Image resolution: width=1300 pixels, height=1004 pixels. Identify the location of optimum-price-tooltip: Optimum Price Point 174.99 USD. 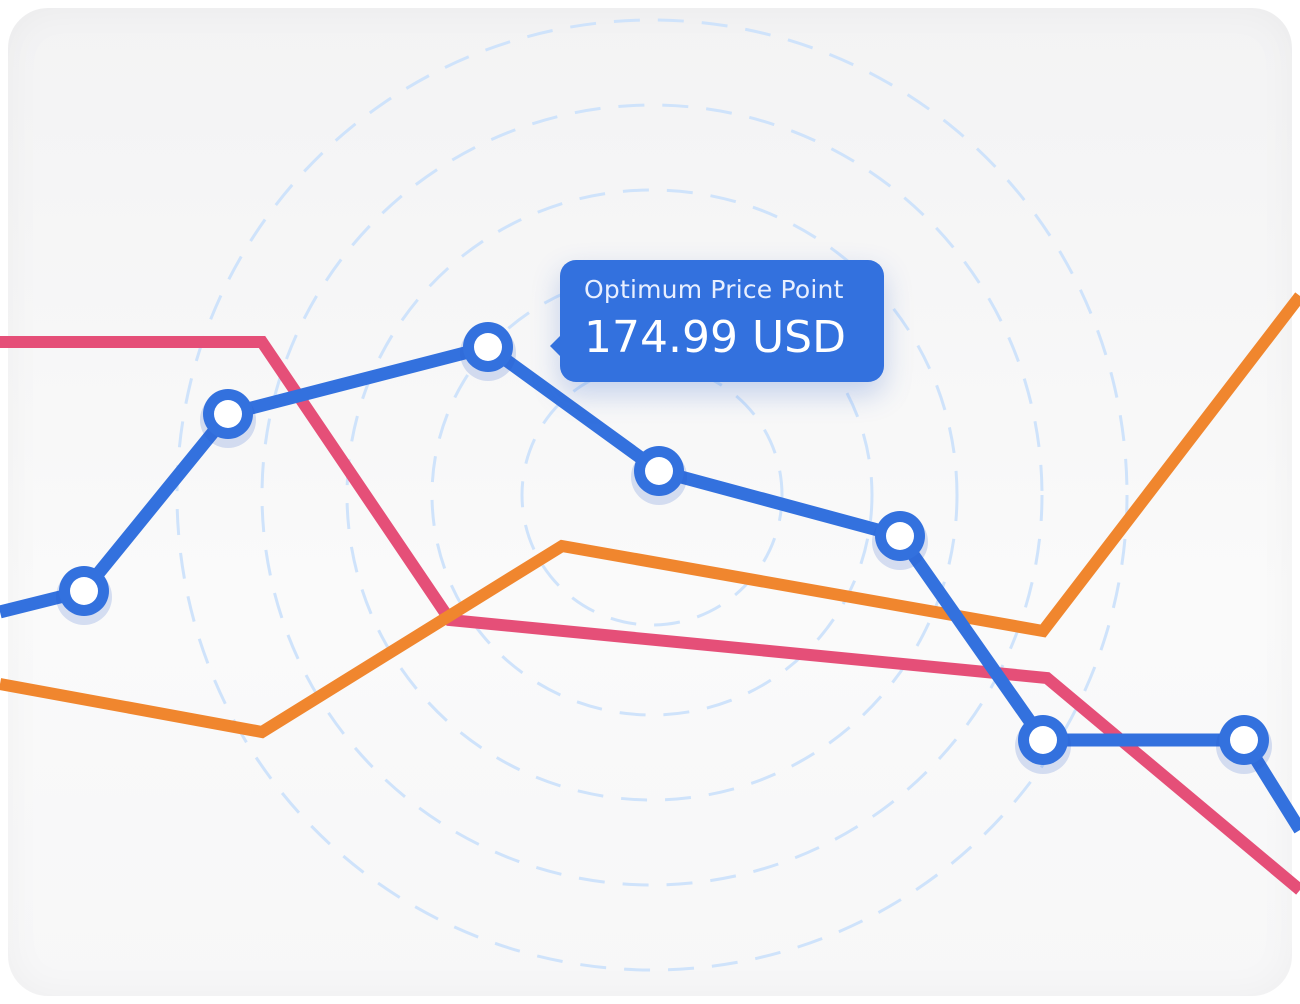
(717, 321).